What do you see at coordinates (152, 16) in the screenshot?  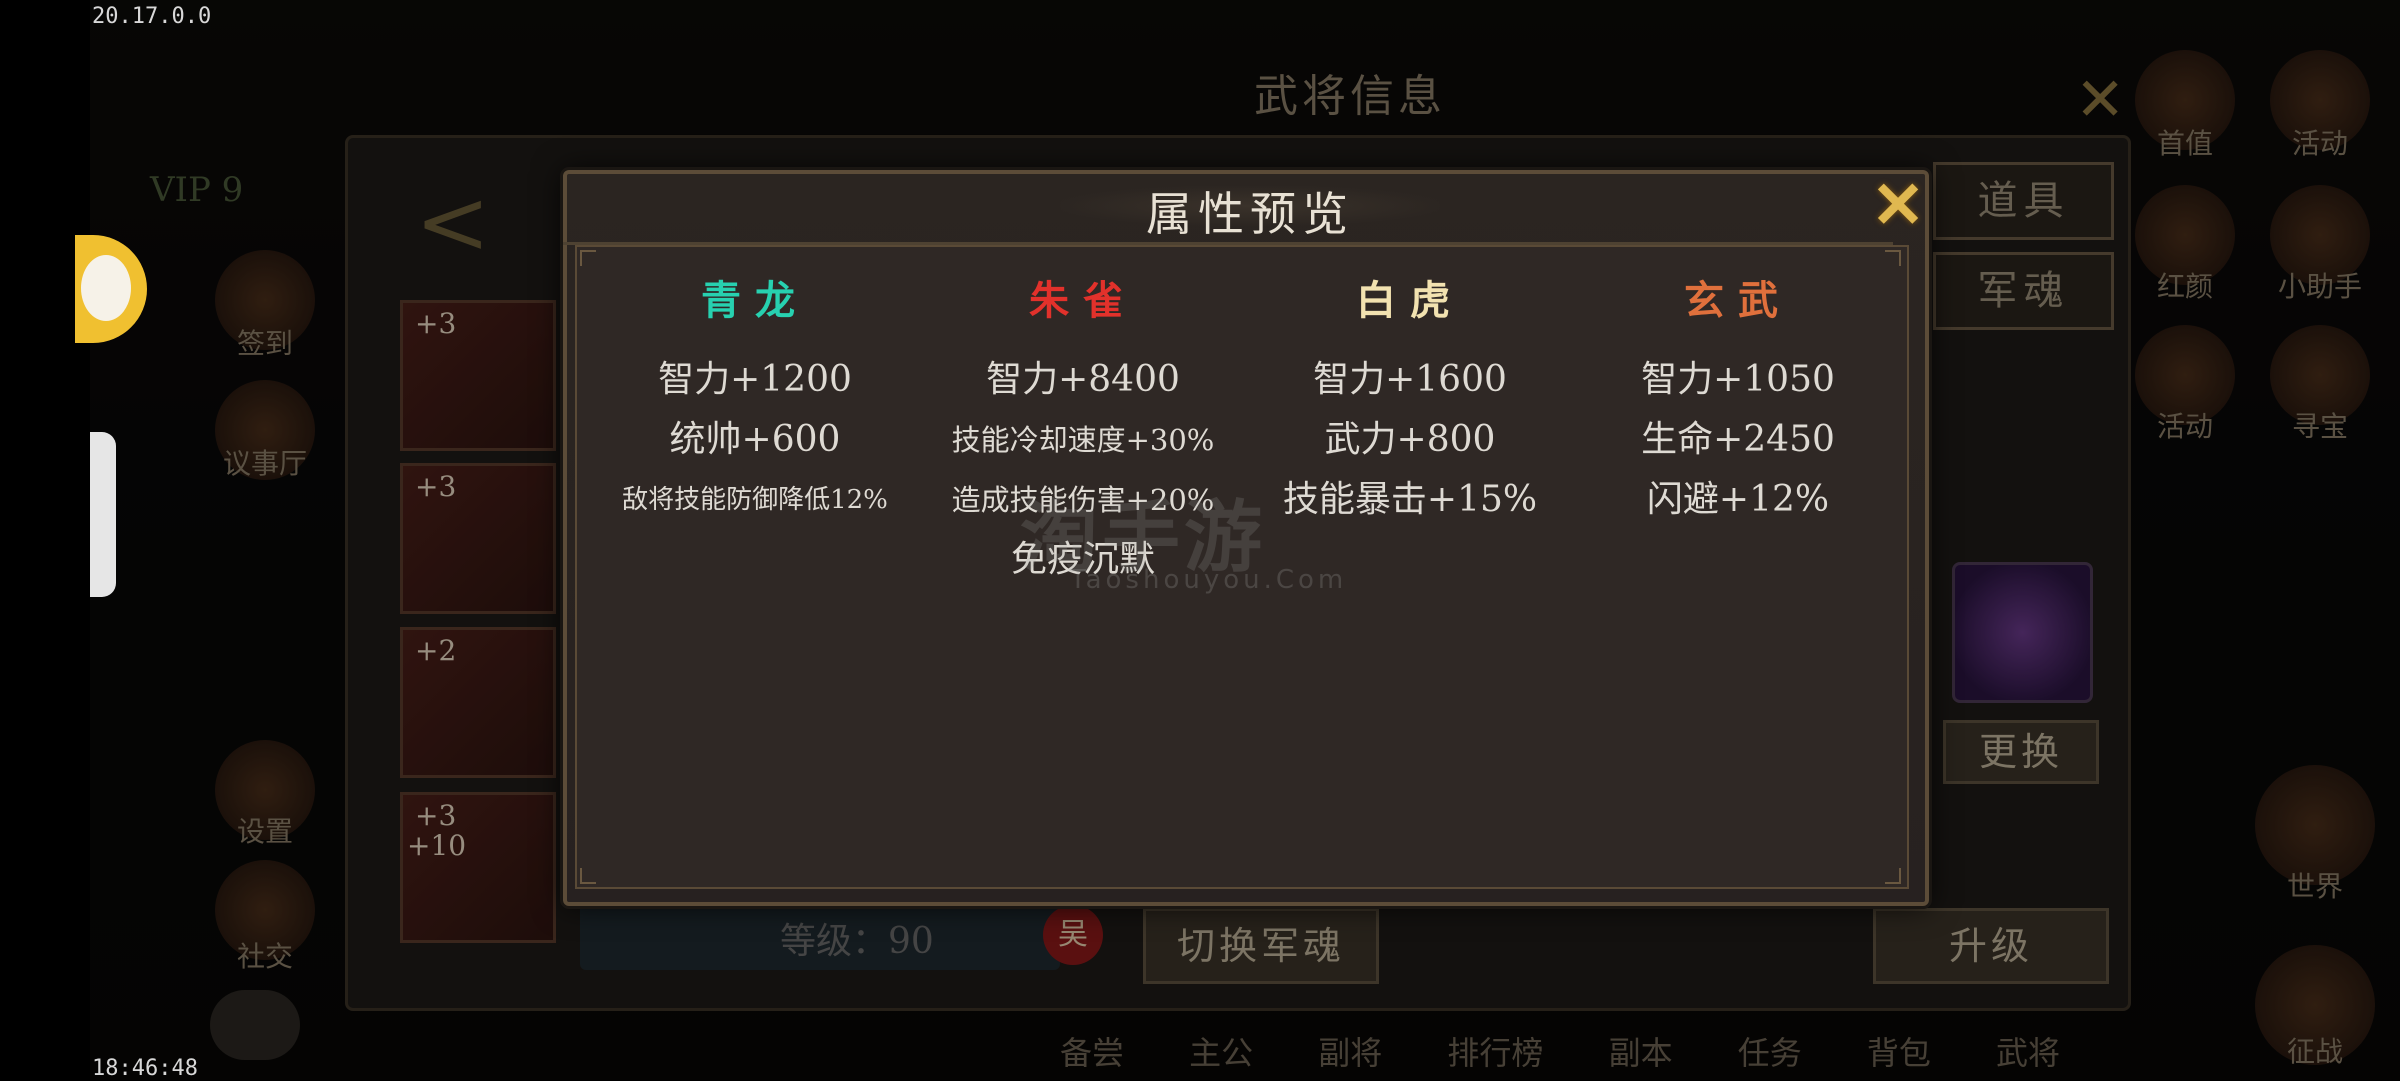 I see `version-text: 20.17.0.0` at bounding box center [152, 16].